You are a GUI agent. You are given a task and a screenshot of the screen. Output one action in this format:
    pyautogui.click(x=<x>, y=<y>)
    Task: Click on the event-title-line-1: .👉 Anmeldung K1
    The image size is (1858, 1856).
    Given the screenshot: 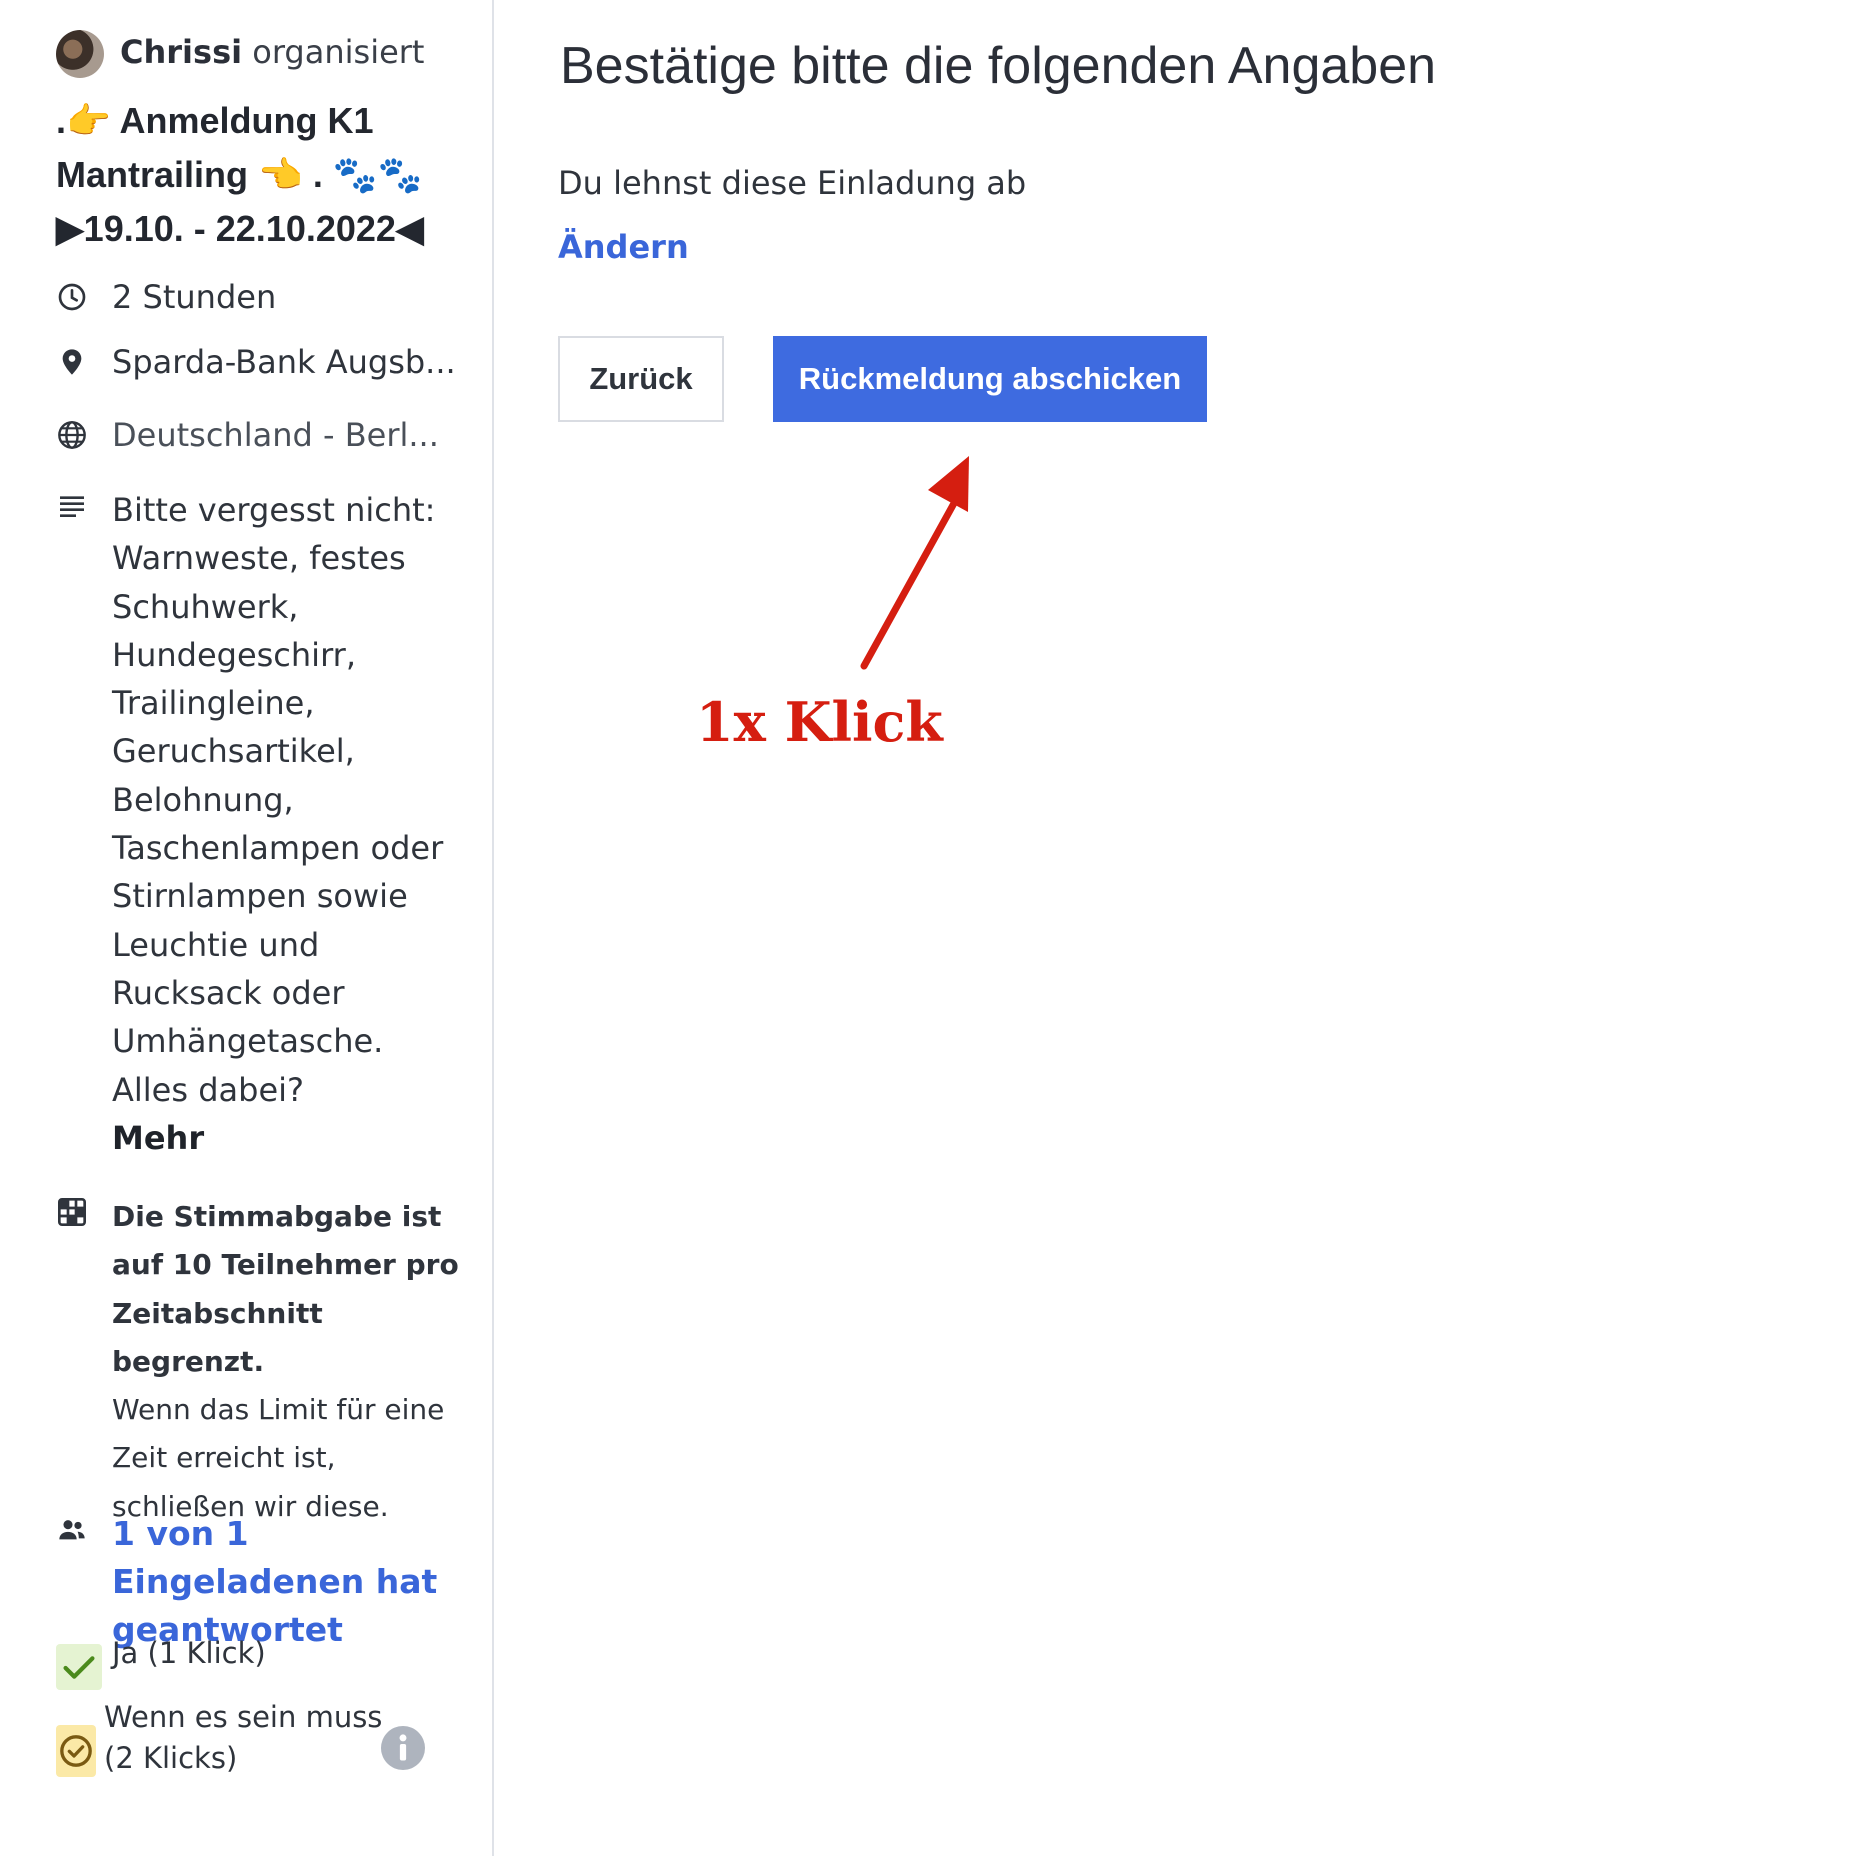 What is the action you would take?
    pyautogui.click(x=215, y=120)
    